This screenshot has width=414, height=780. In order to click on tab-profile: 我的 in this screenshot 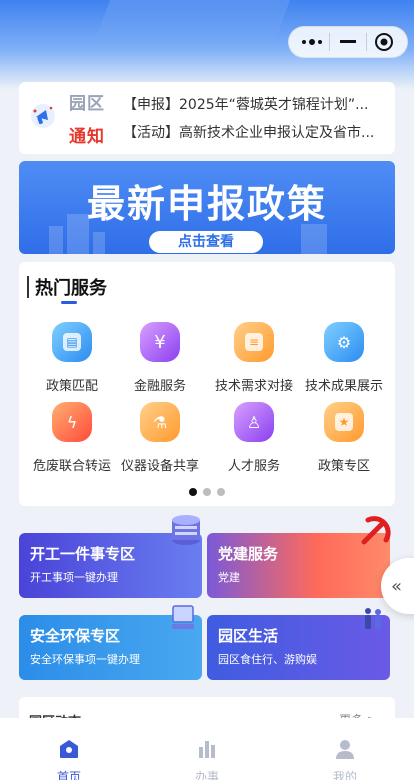, I will do `click(345, 749)`.